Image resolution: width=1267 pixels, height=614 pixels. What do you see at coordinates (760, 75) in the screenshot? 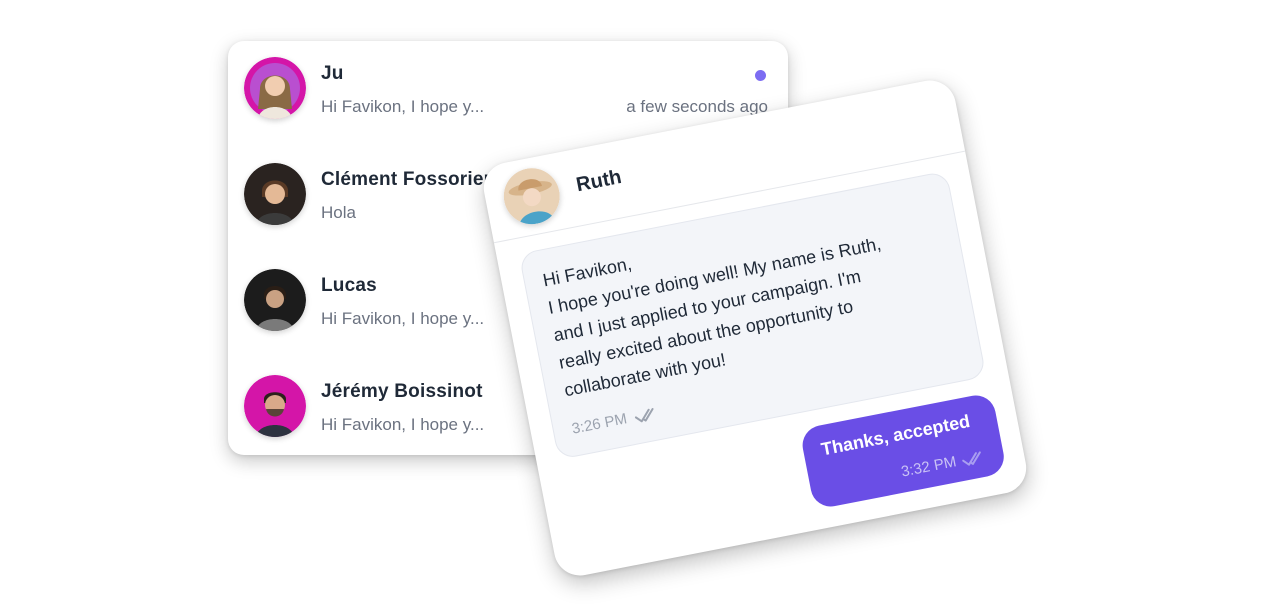
I see `unread-indicator` at bounding box center [760, 75].